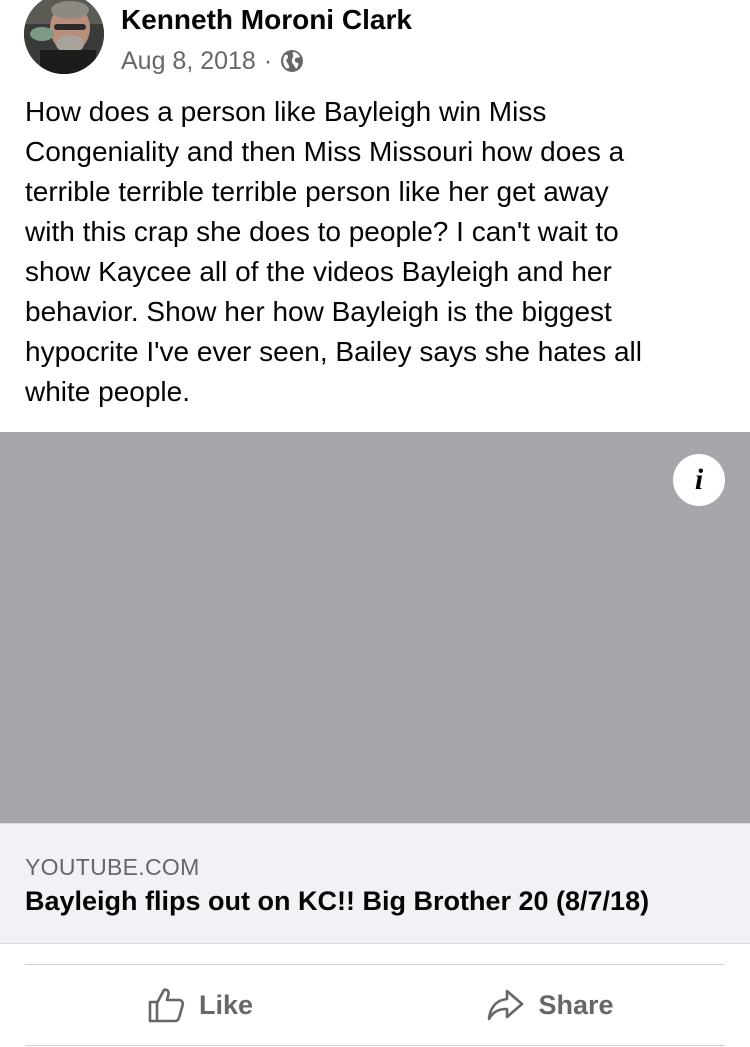 This screenshot has width=750, height=1047. Describe the element at coordinates (286, 111) in the screenshot. I see `post-text-line: How does a person like Bayleigh win Miss` at that location.